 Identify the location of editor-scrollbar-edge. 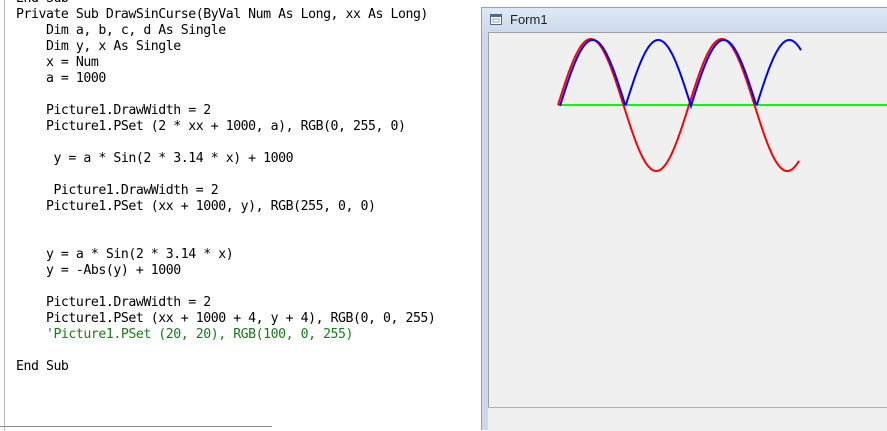
(136, 426).